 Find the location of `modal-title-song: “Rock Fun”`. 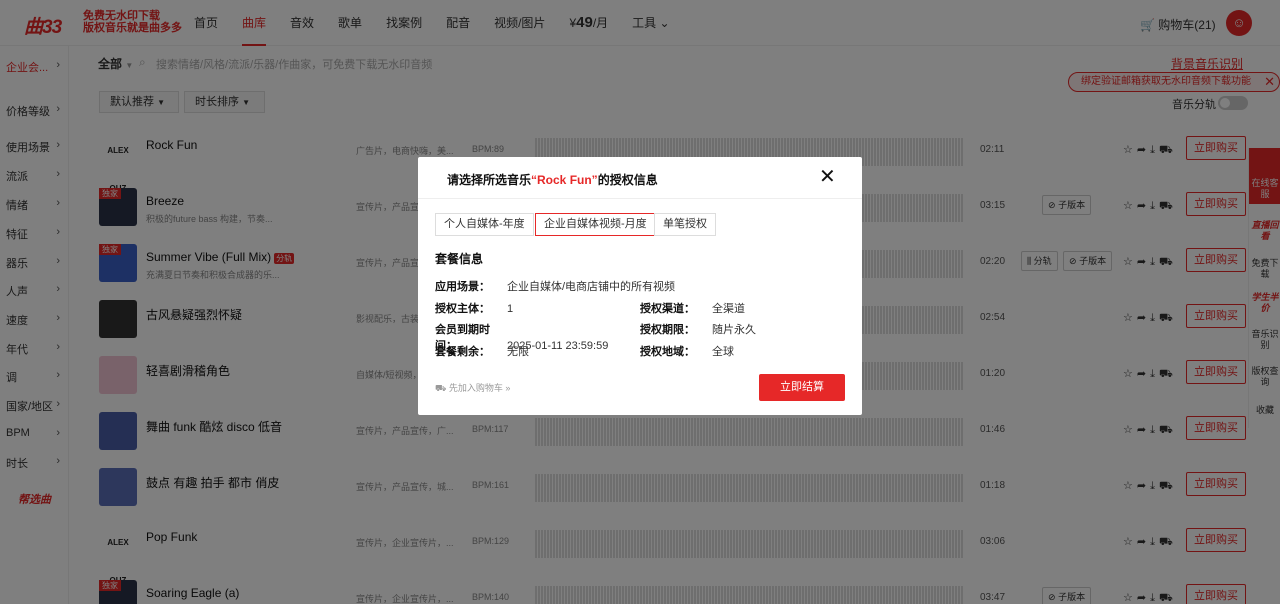

modal-title-song: “Rock Fun” is located at coordinates (564, 180).